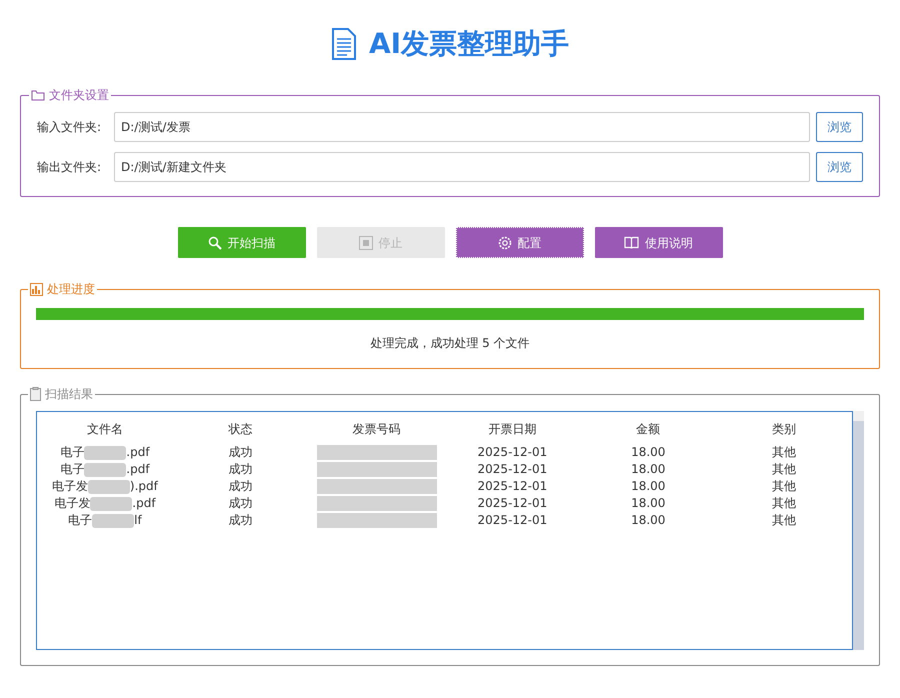 The image size is (900, 698). Describe the element at coordinates (36, 289) in the screenshot. I see `bar-chart-icon` at that location.